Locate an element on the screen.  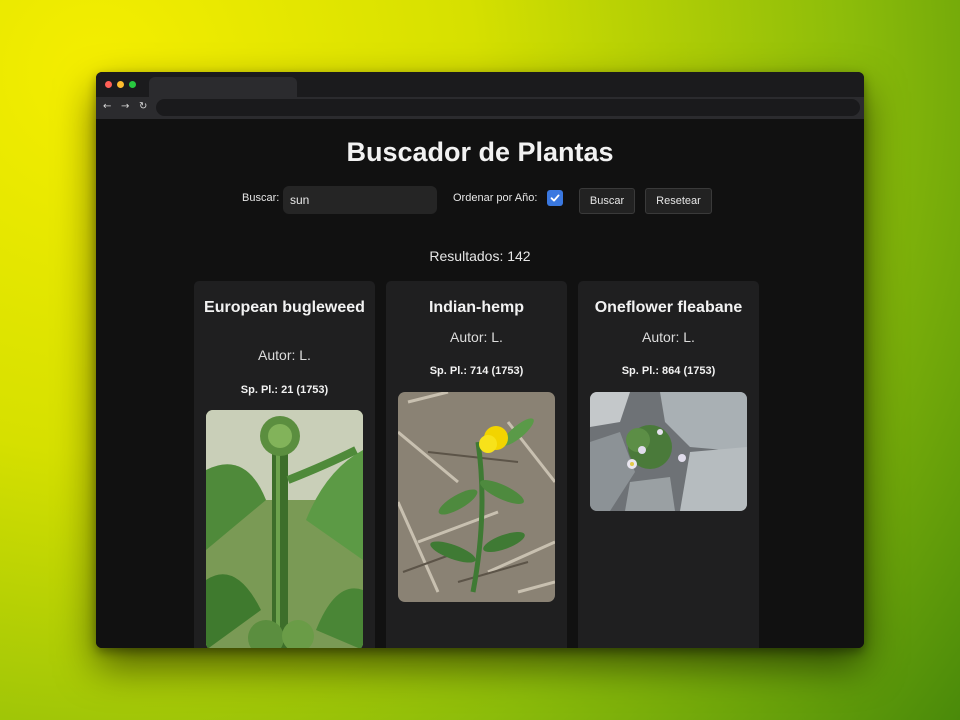
maximize-window-dot is located at coordinates (132, 84).